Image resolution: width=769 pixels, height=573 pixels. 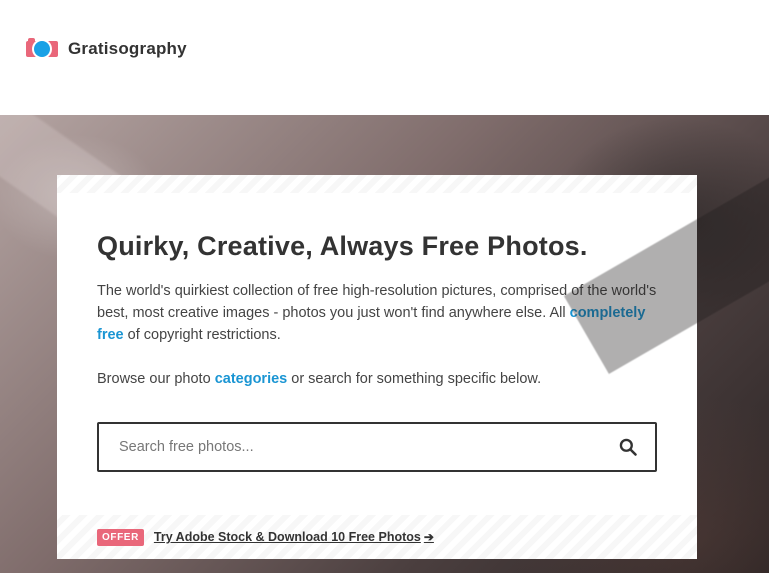 I want to click on logo-dot-shape, so click(x=42, y=49).